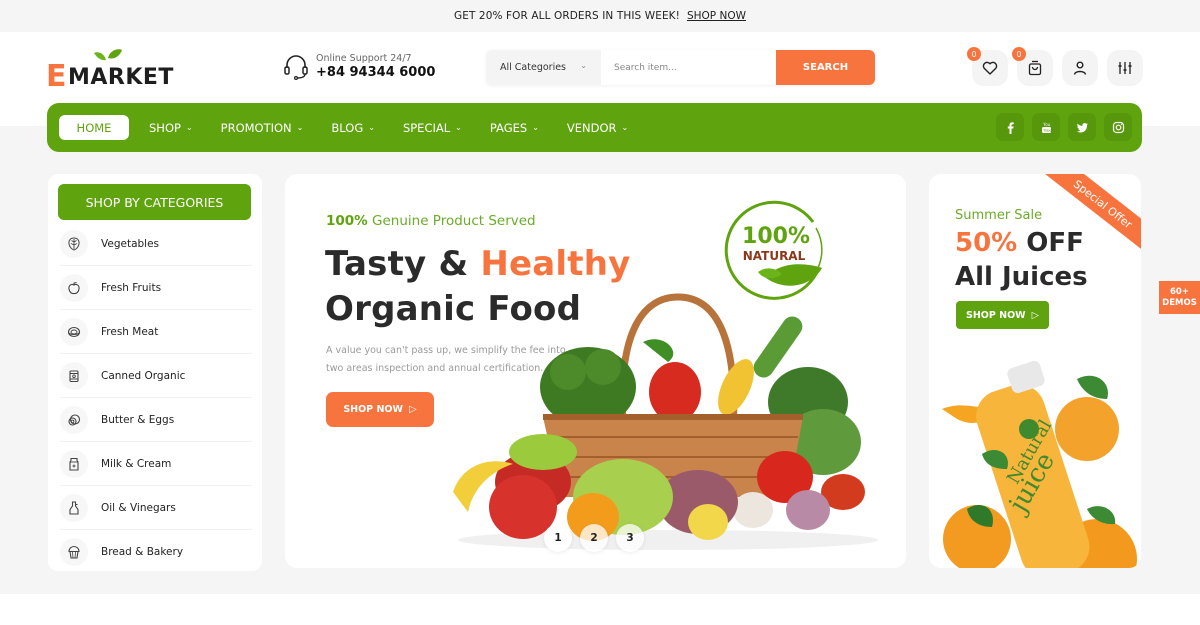 The width and height of the screenshot is (1200, 625). I want to click on orange-juice-bottle-image: Natural juice, so click(1039, 464).